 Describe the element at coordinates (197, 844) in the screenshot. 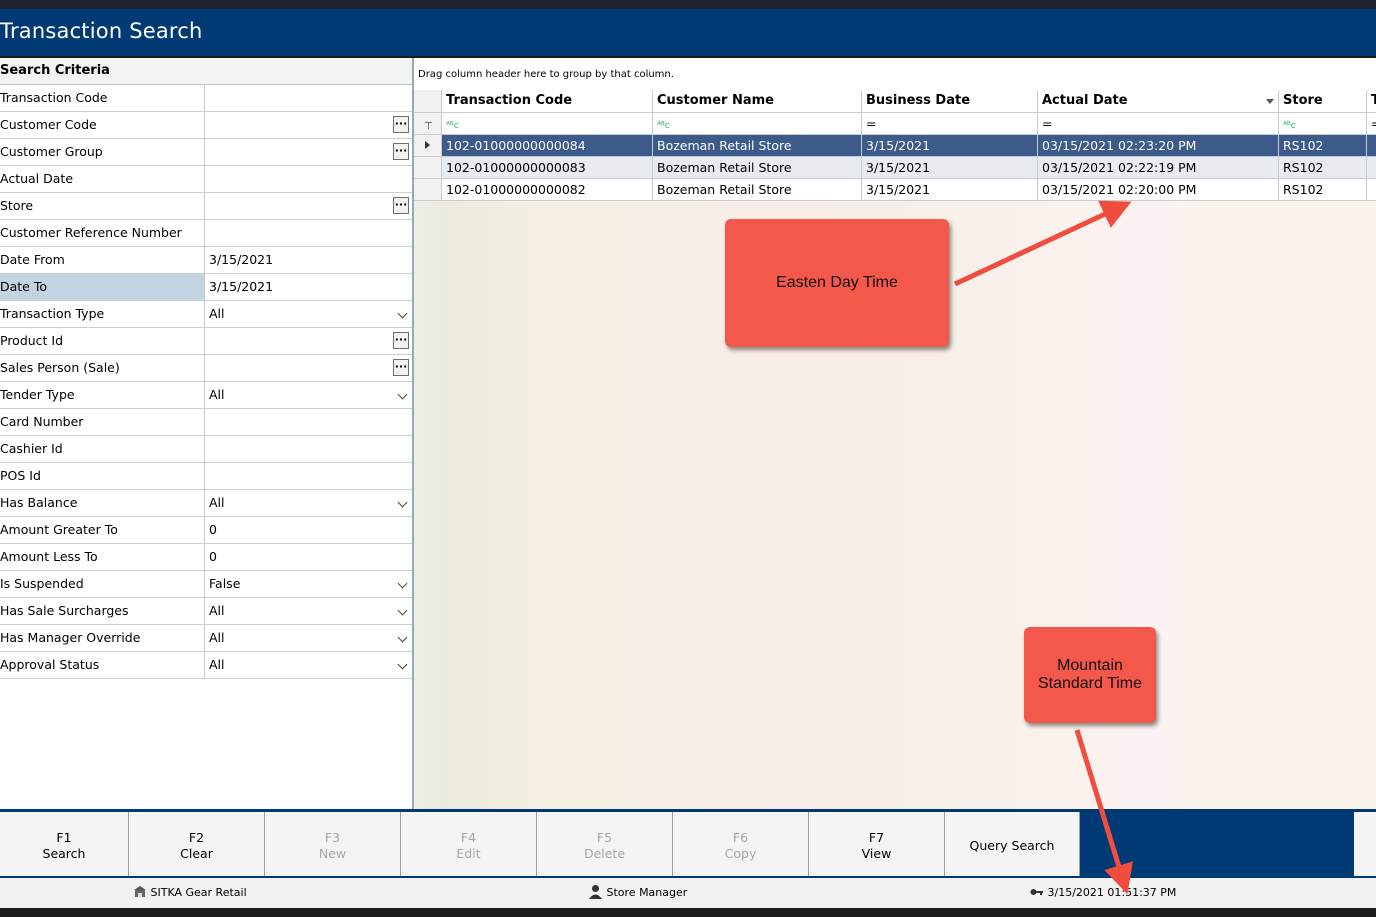

I see `f2-clear-button: F2 Clear` at that location.